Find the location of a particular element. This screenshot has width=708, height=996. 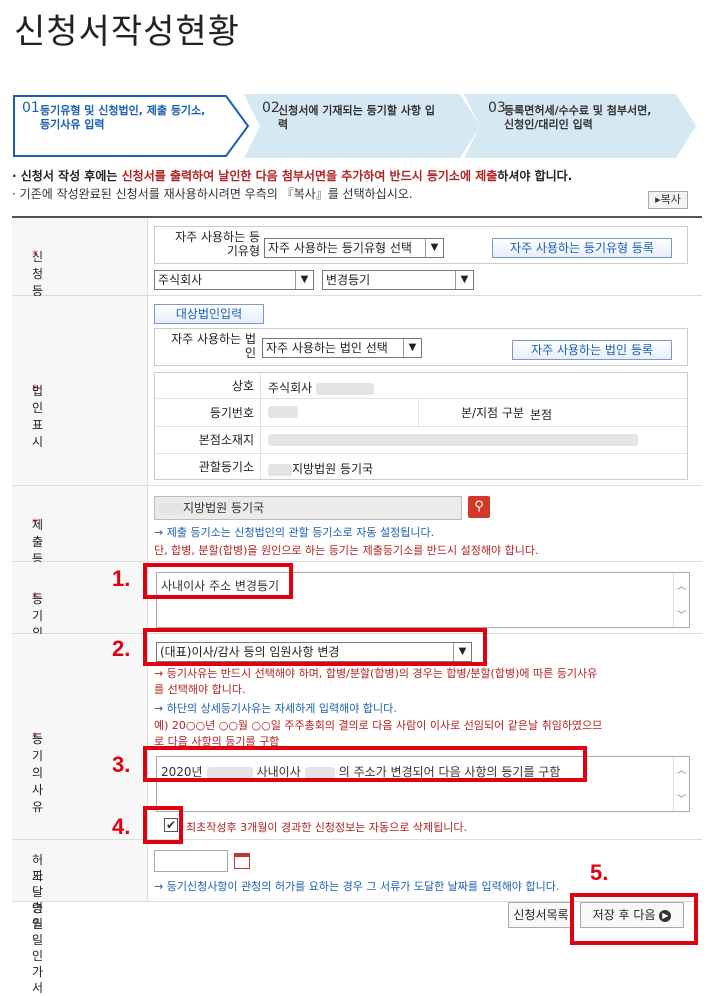

corp-regno-label: 등기번호 is located at coordinates (231, 413).